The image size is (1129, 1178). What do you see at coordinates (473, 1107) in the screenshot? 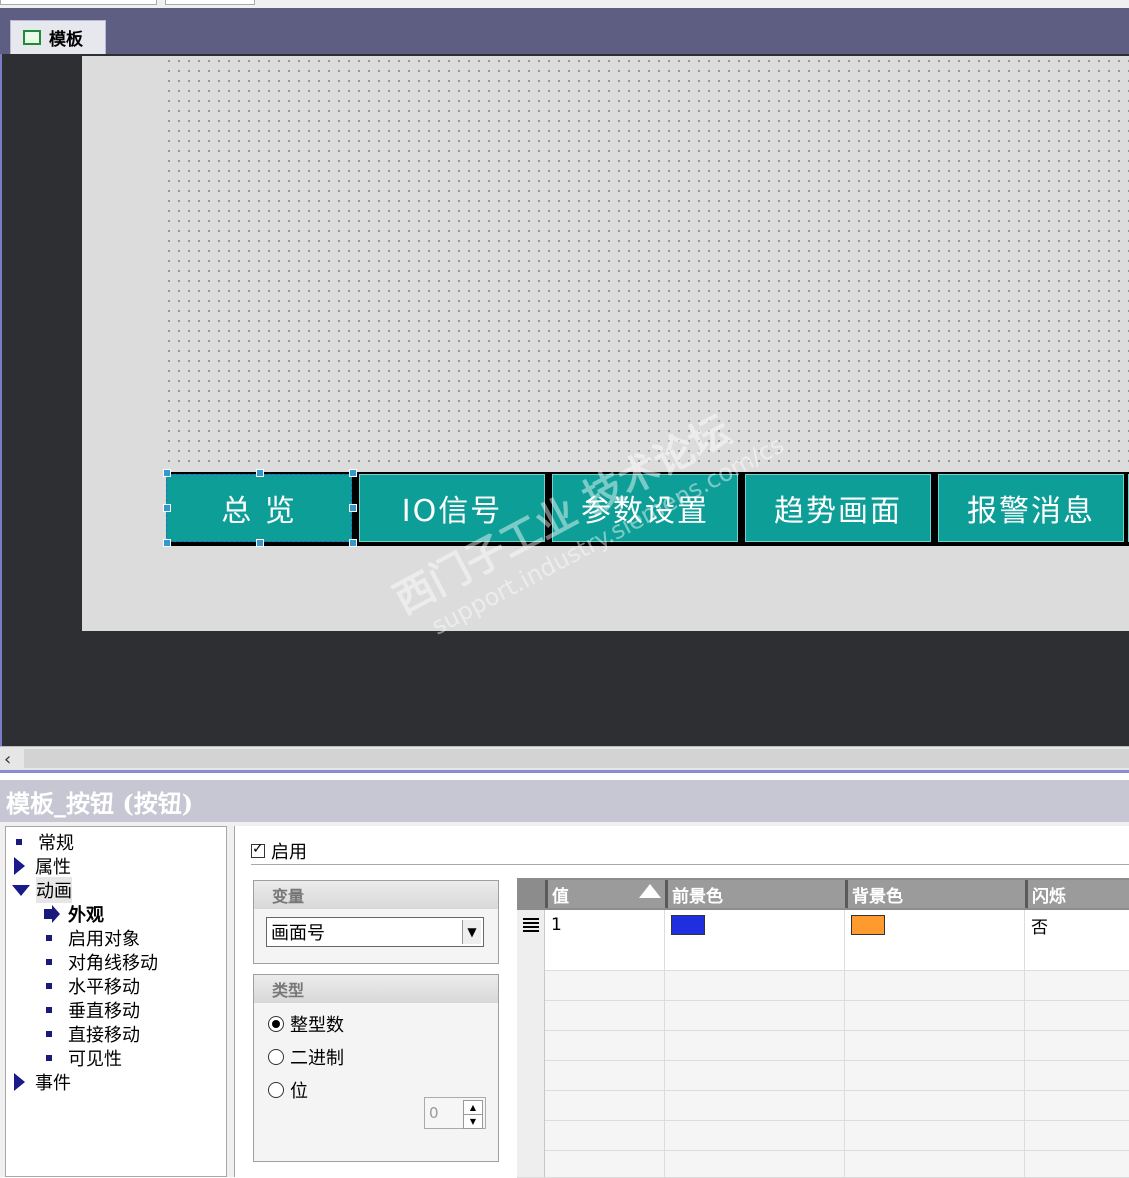
I see `arrow-up-icon: ▲` at bounding box center [473, 1107].